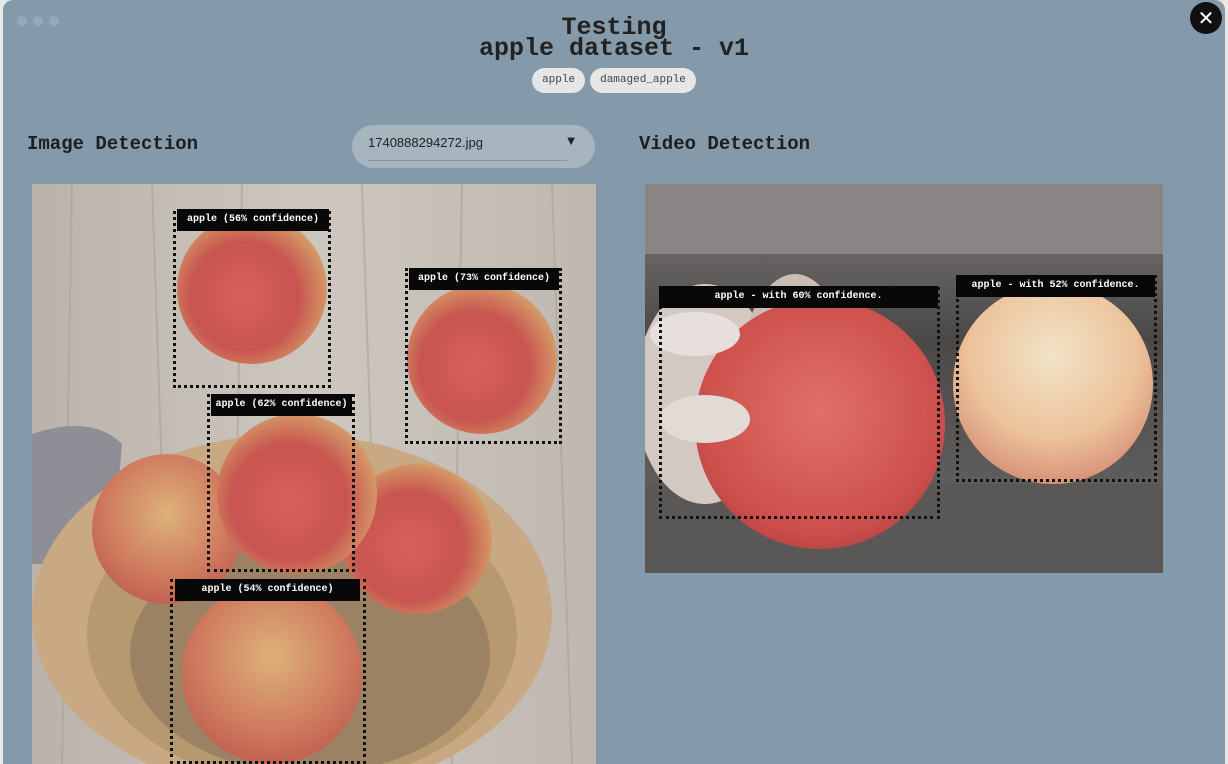  What do you see at coordinates (281, 405) in the screenshot?
I see `detection-label: apple (62% confidence)` at bounding box center [281, 405].